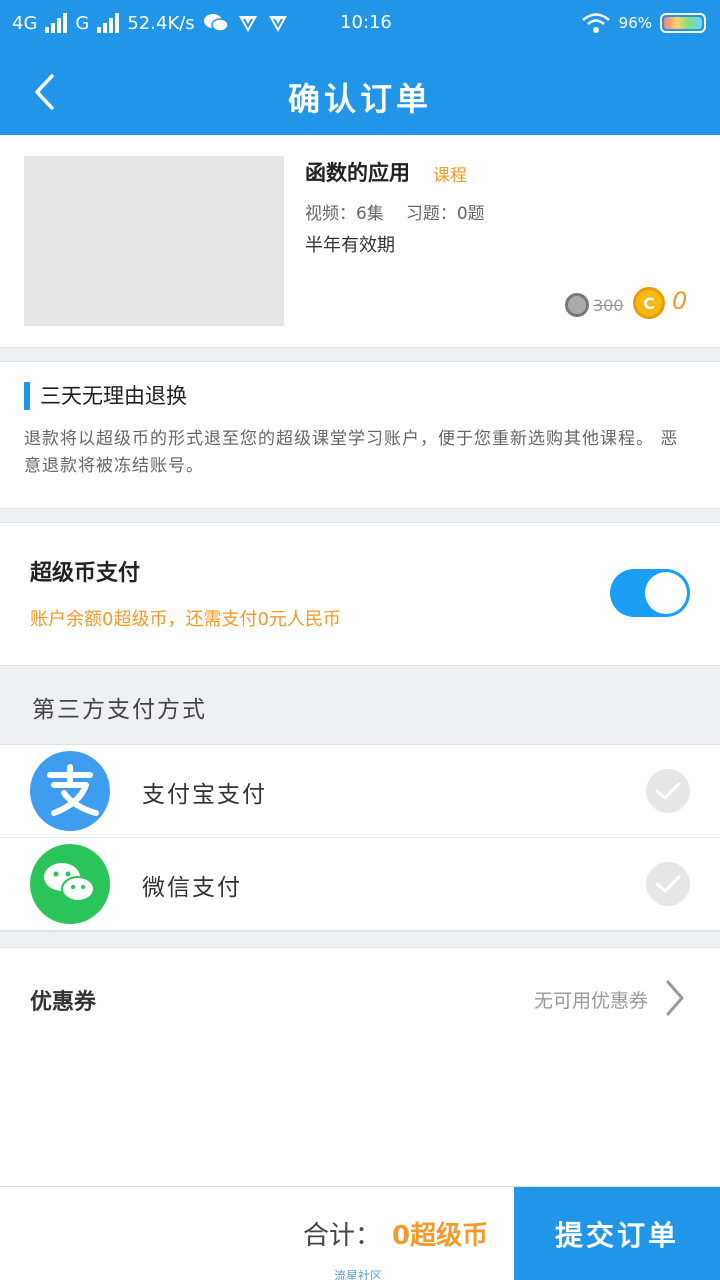 This screenshot has width=720, height=1280. I want to click on course-tag: 课程, so click(450, 176).